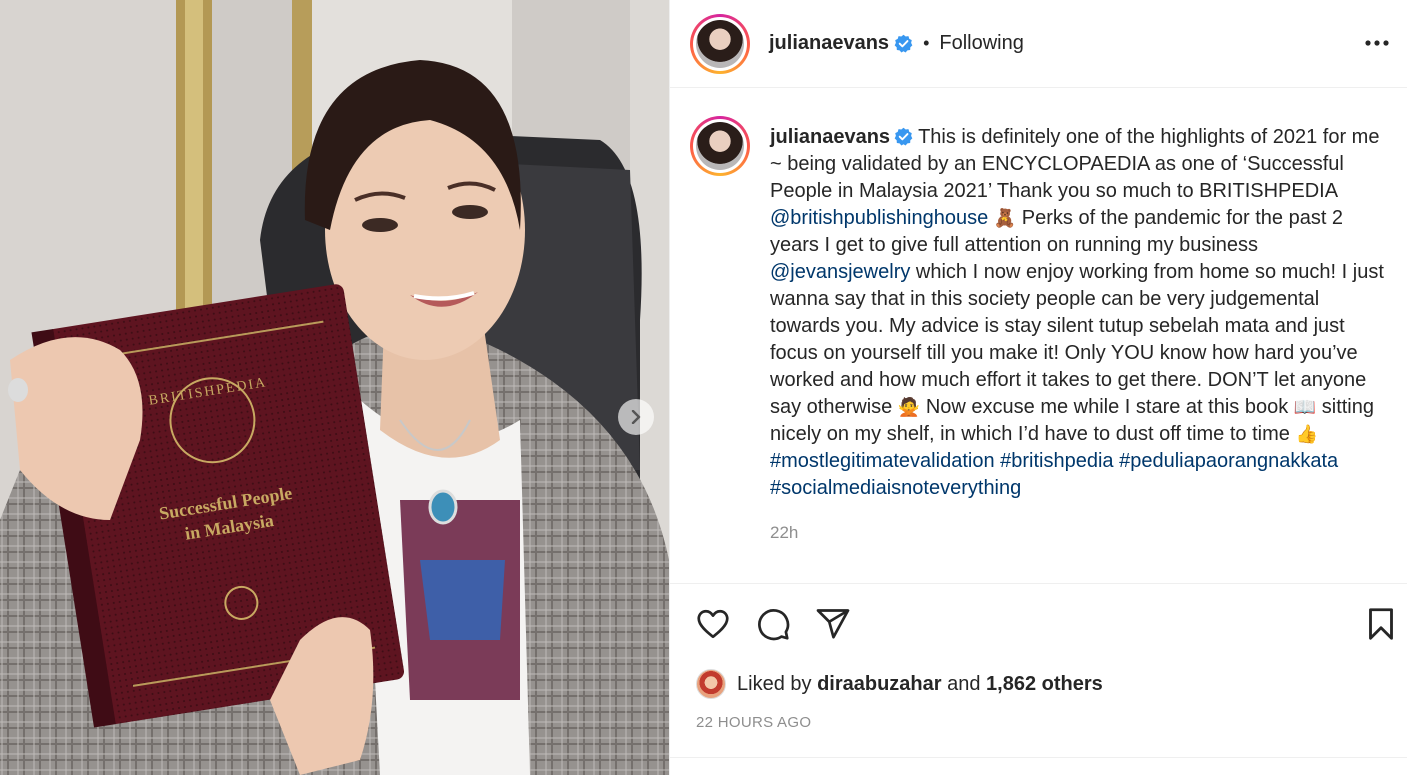 Image resolution: width=1407 pixels, height=775 pixels. I want to click on author-avatar, so click(720, 43).